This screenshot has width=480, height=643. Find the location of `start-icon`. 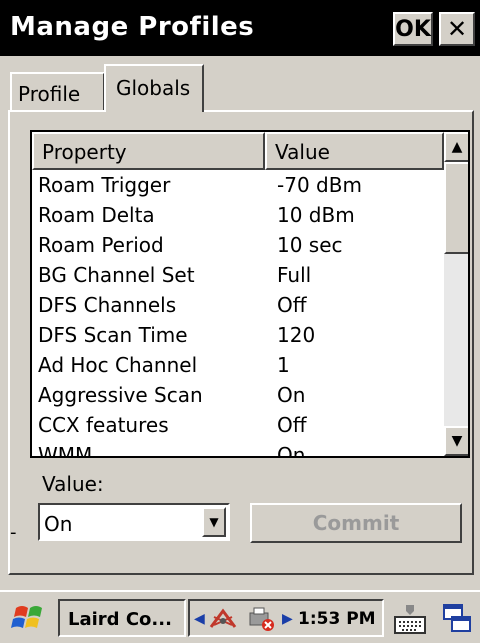

start-icon is located at coordinates (30, 618).